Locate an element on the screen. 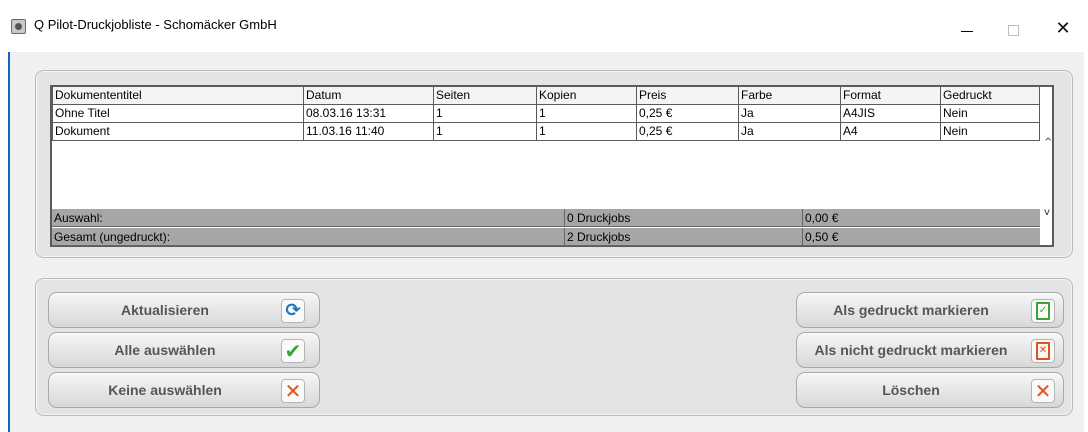  column-header-color: Farbe is located at coordinates (790, 96).